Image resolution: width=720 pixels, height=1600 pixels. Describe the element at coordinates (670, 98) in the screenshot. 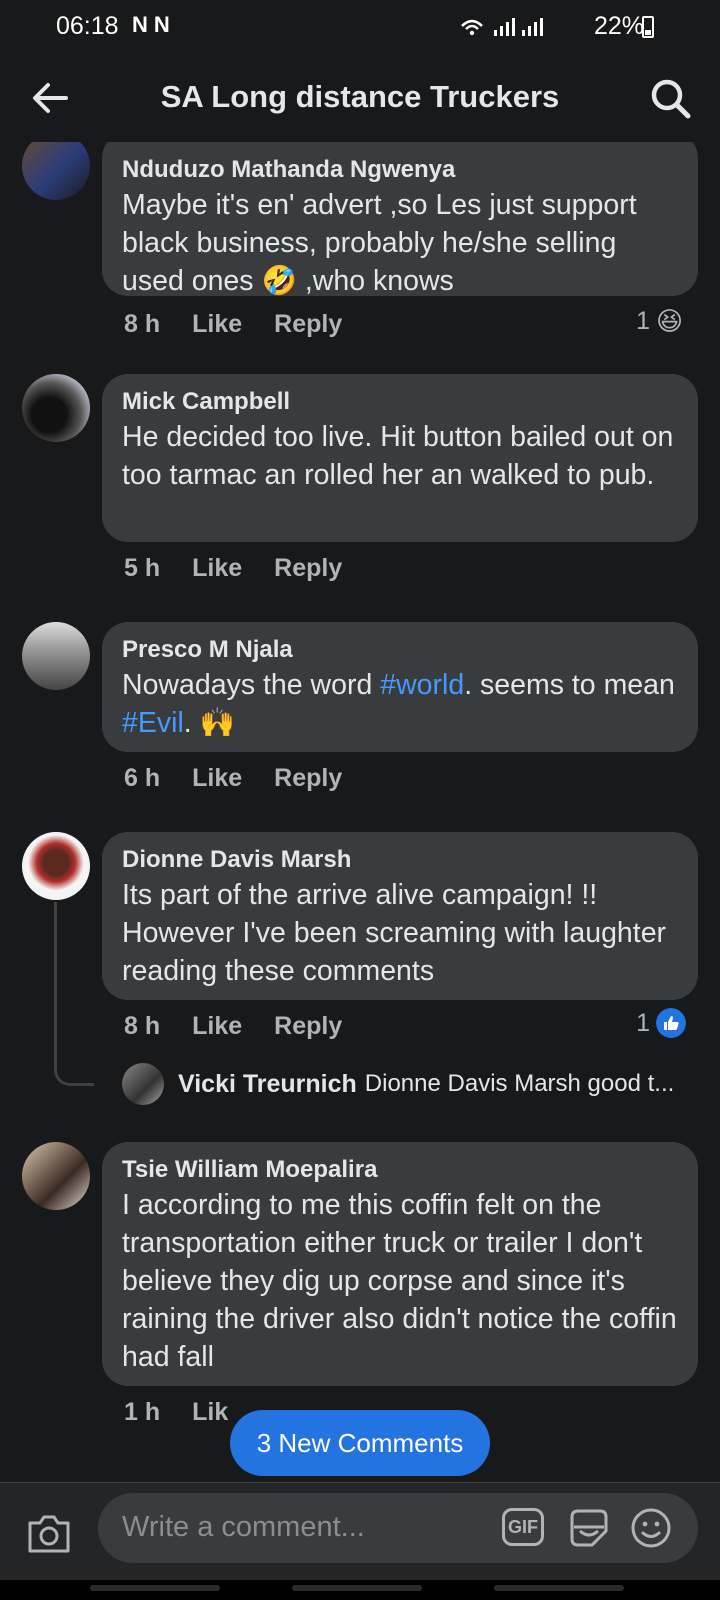

I see `search-icon` at that location.